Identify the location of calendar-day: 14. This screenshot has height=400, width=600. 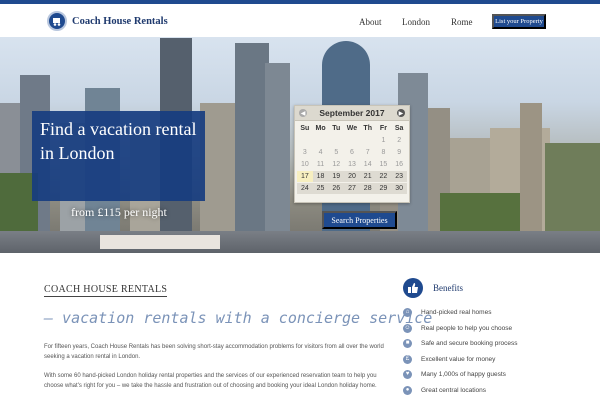
(367, 164).